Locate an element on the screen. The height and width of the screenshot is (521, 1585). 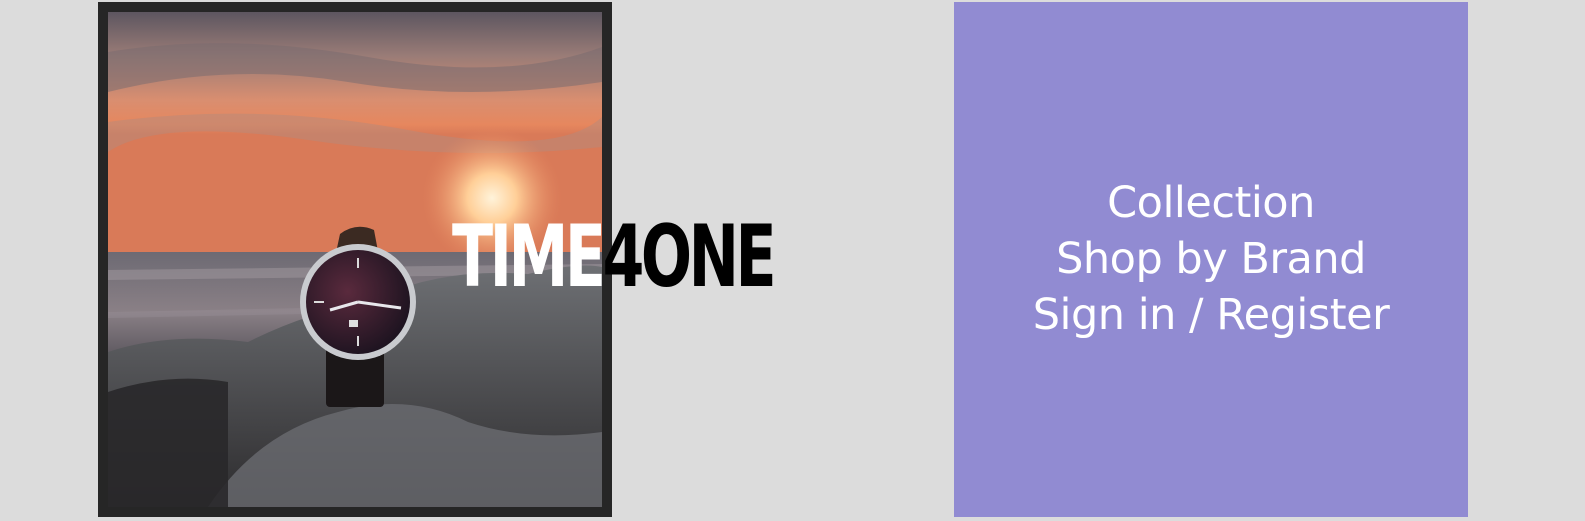
brand-logo-part-black: 4ONE is located at coordinates (689, 257).